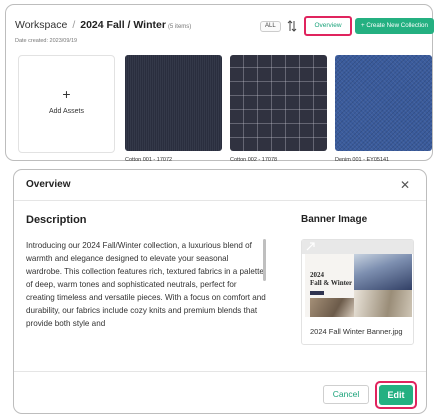 The height and width of the screenshot is (419, 438). I want to click on edit-button: Edit, so click(396, 395).